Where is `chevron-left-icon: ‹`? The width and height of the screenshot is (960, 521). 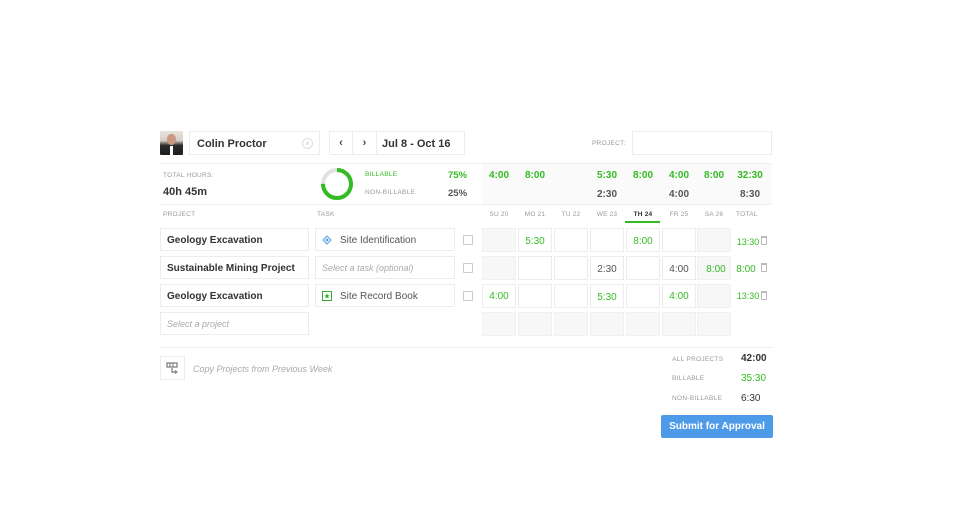
chevron-left-icon: ‹ is located at coordinates (341, 143).